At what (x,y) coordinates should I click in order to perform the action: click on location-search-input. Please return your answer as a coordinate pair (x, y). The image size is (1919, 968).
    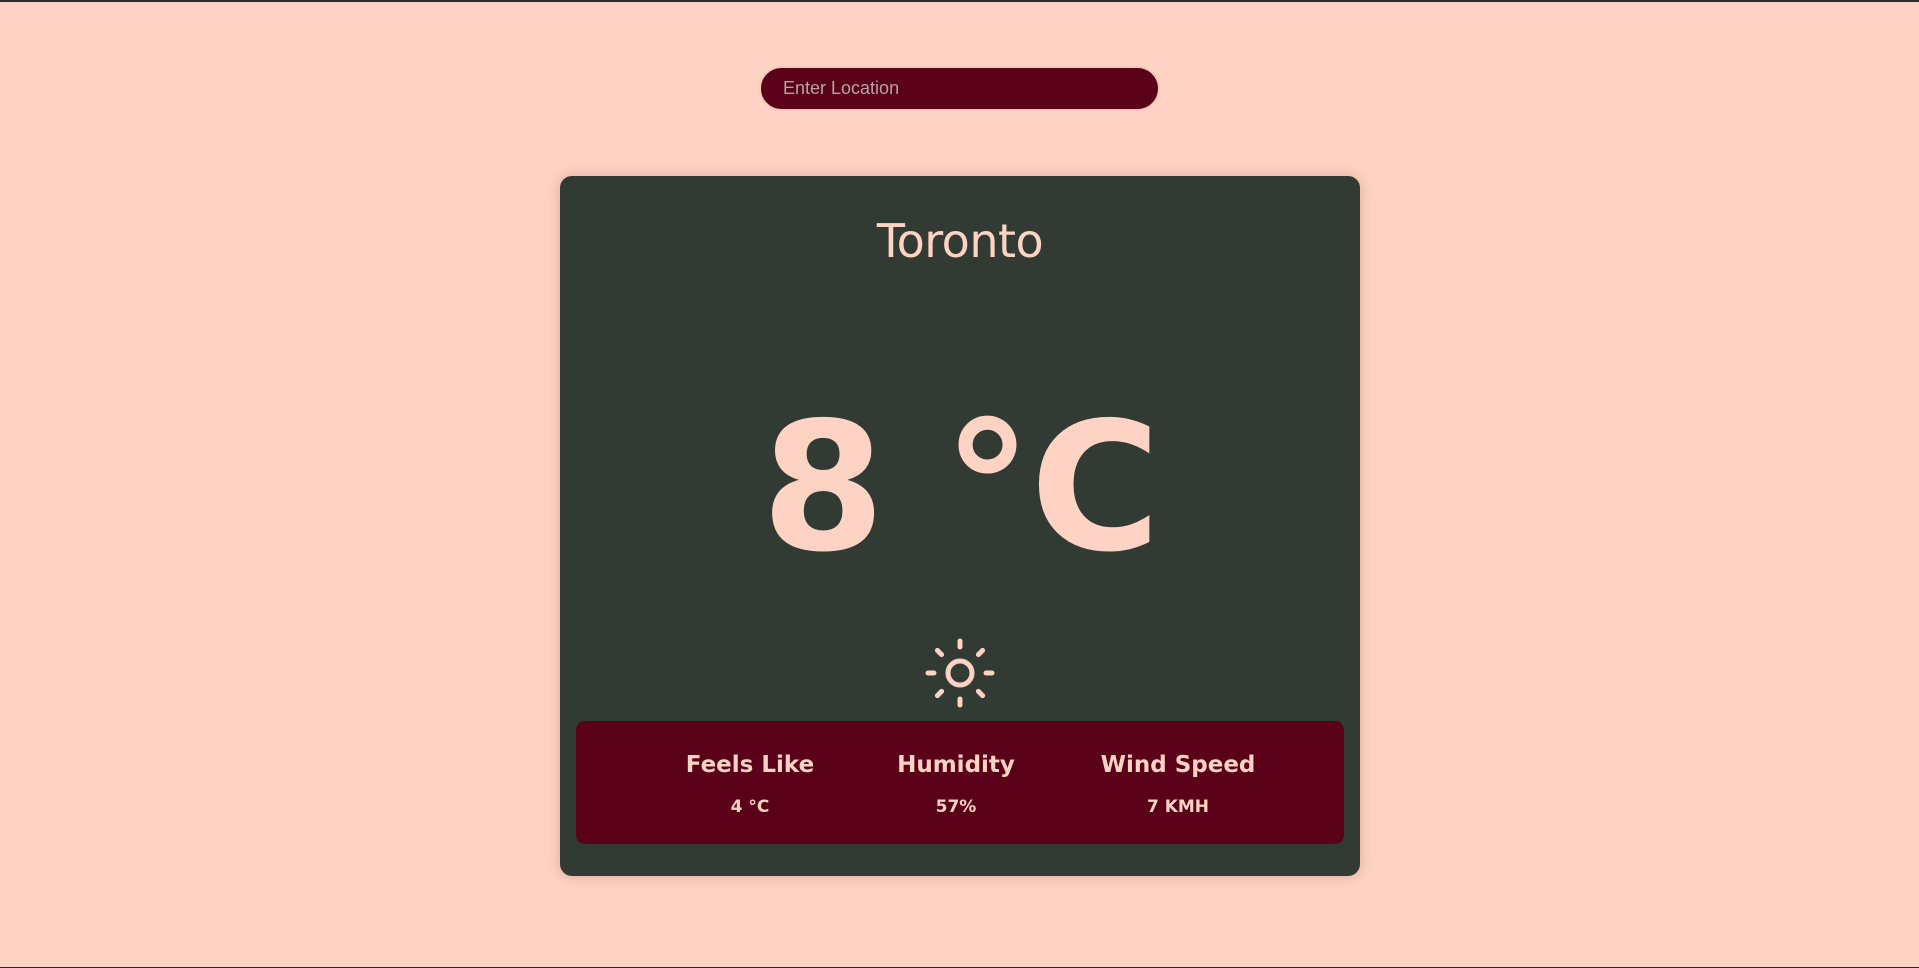
    Looking at the image, I should click on (959, 88).